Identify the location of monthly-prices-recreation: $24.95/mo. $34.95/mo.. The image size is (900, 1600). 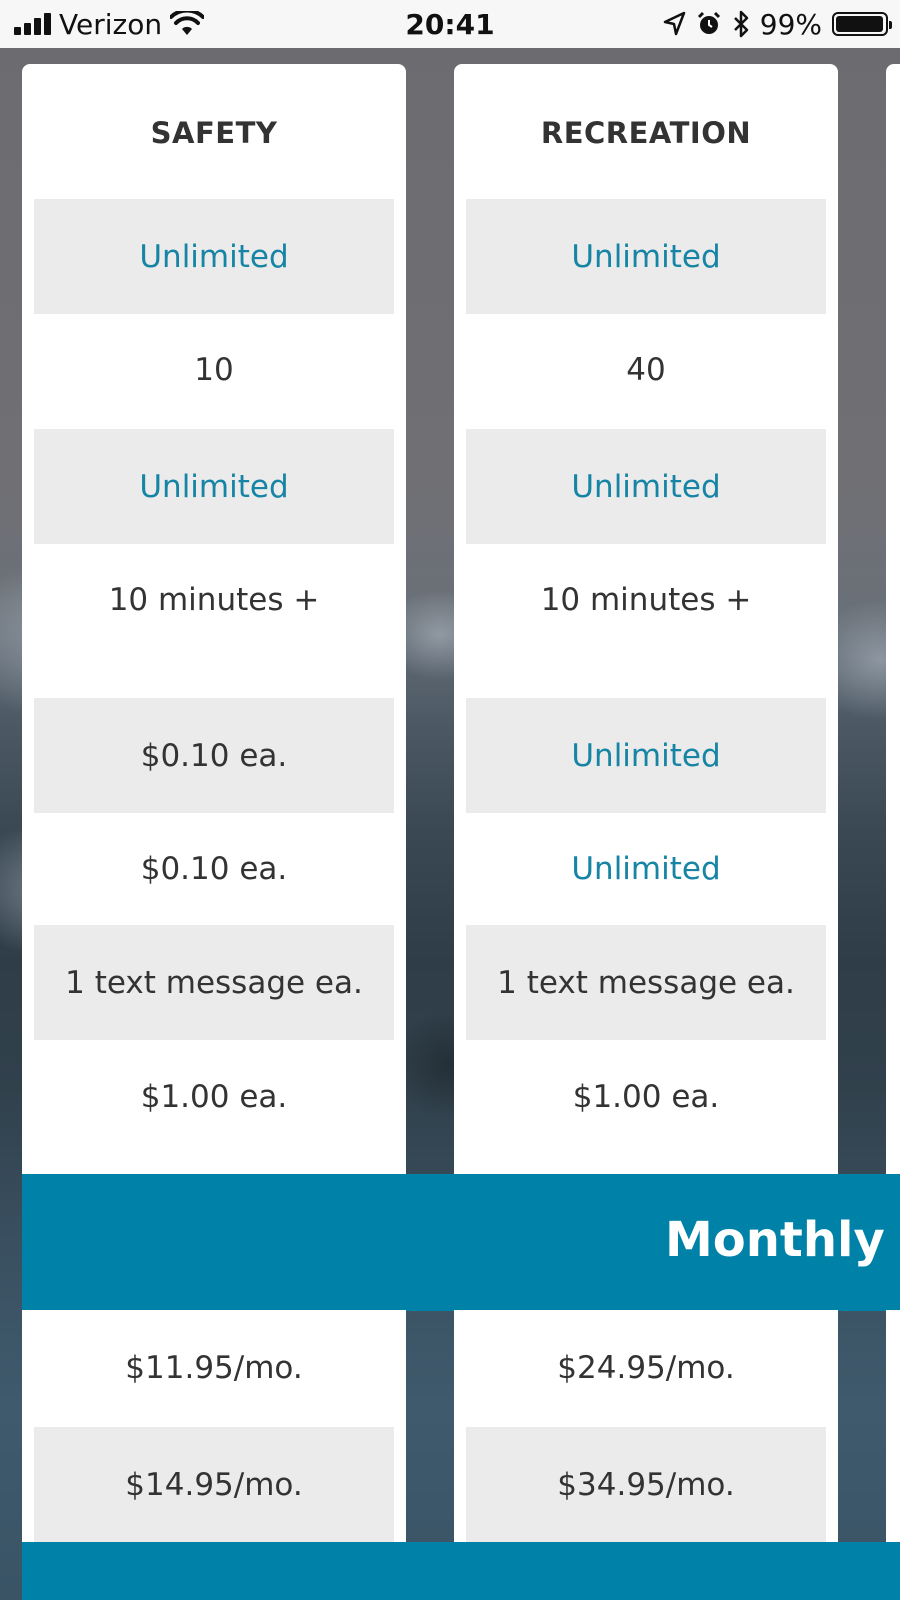
(646, 1426).